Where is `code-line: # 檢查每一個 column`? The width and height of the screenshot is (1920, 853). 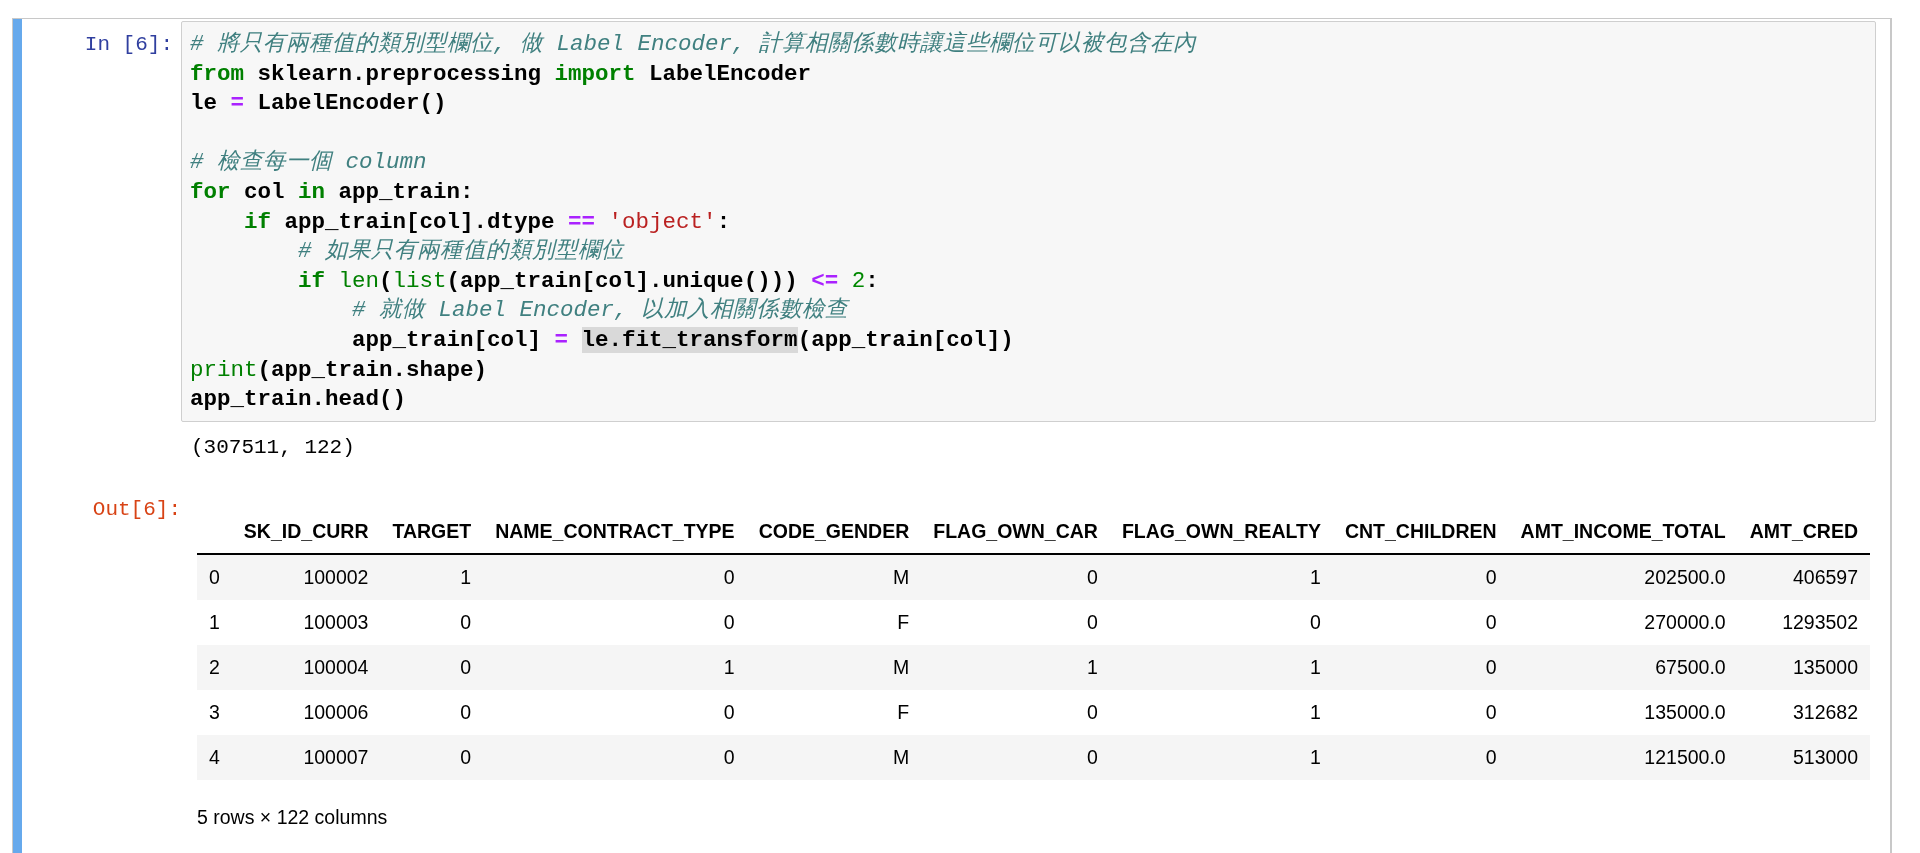 code-line: # 檢查每一個 column is located at coordinates (308, 163).